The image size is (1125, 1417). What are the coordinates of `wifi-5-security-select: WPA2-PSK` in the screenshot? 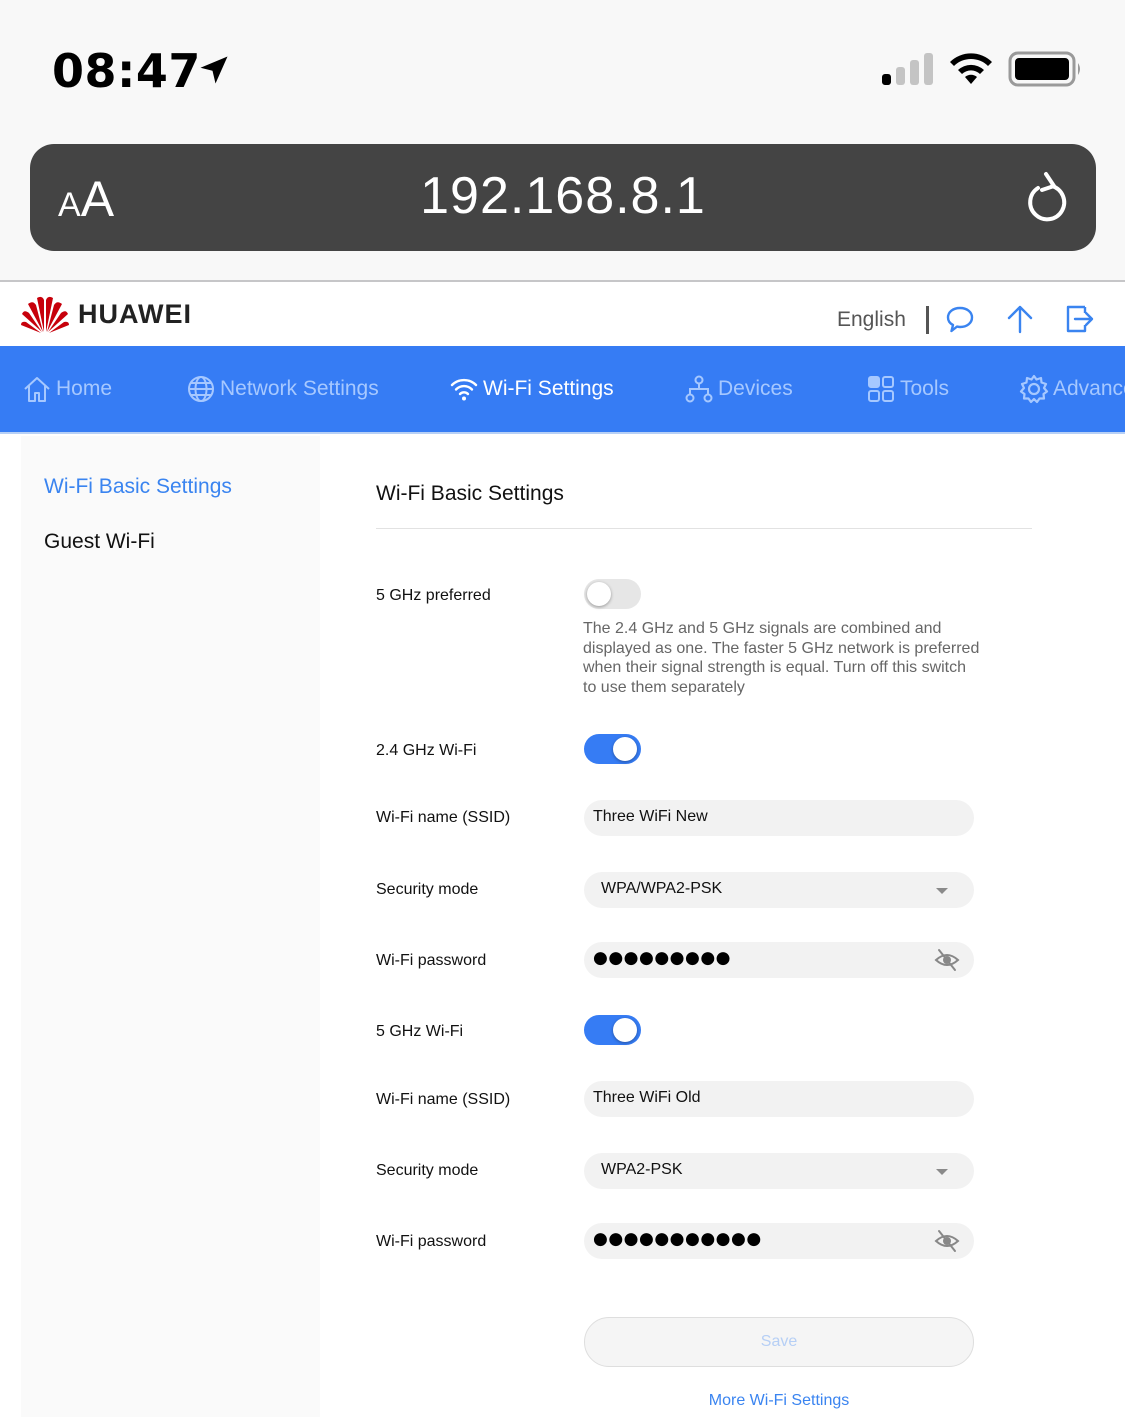 It's located at (779, 1171).